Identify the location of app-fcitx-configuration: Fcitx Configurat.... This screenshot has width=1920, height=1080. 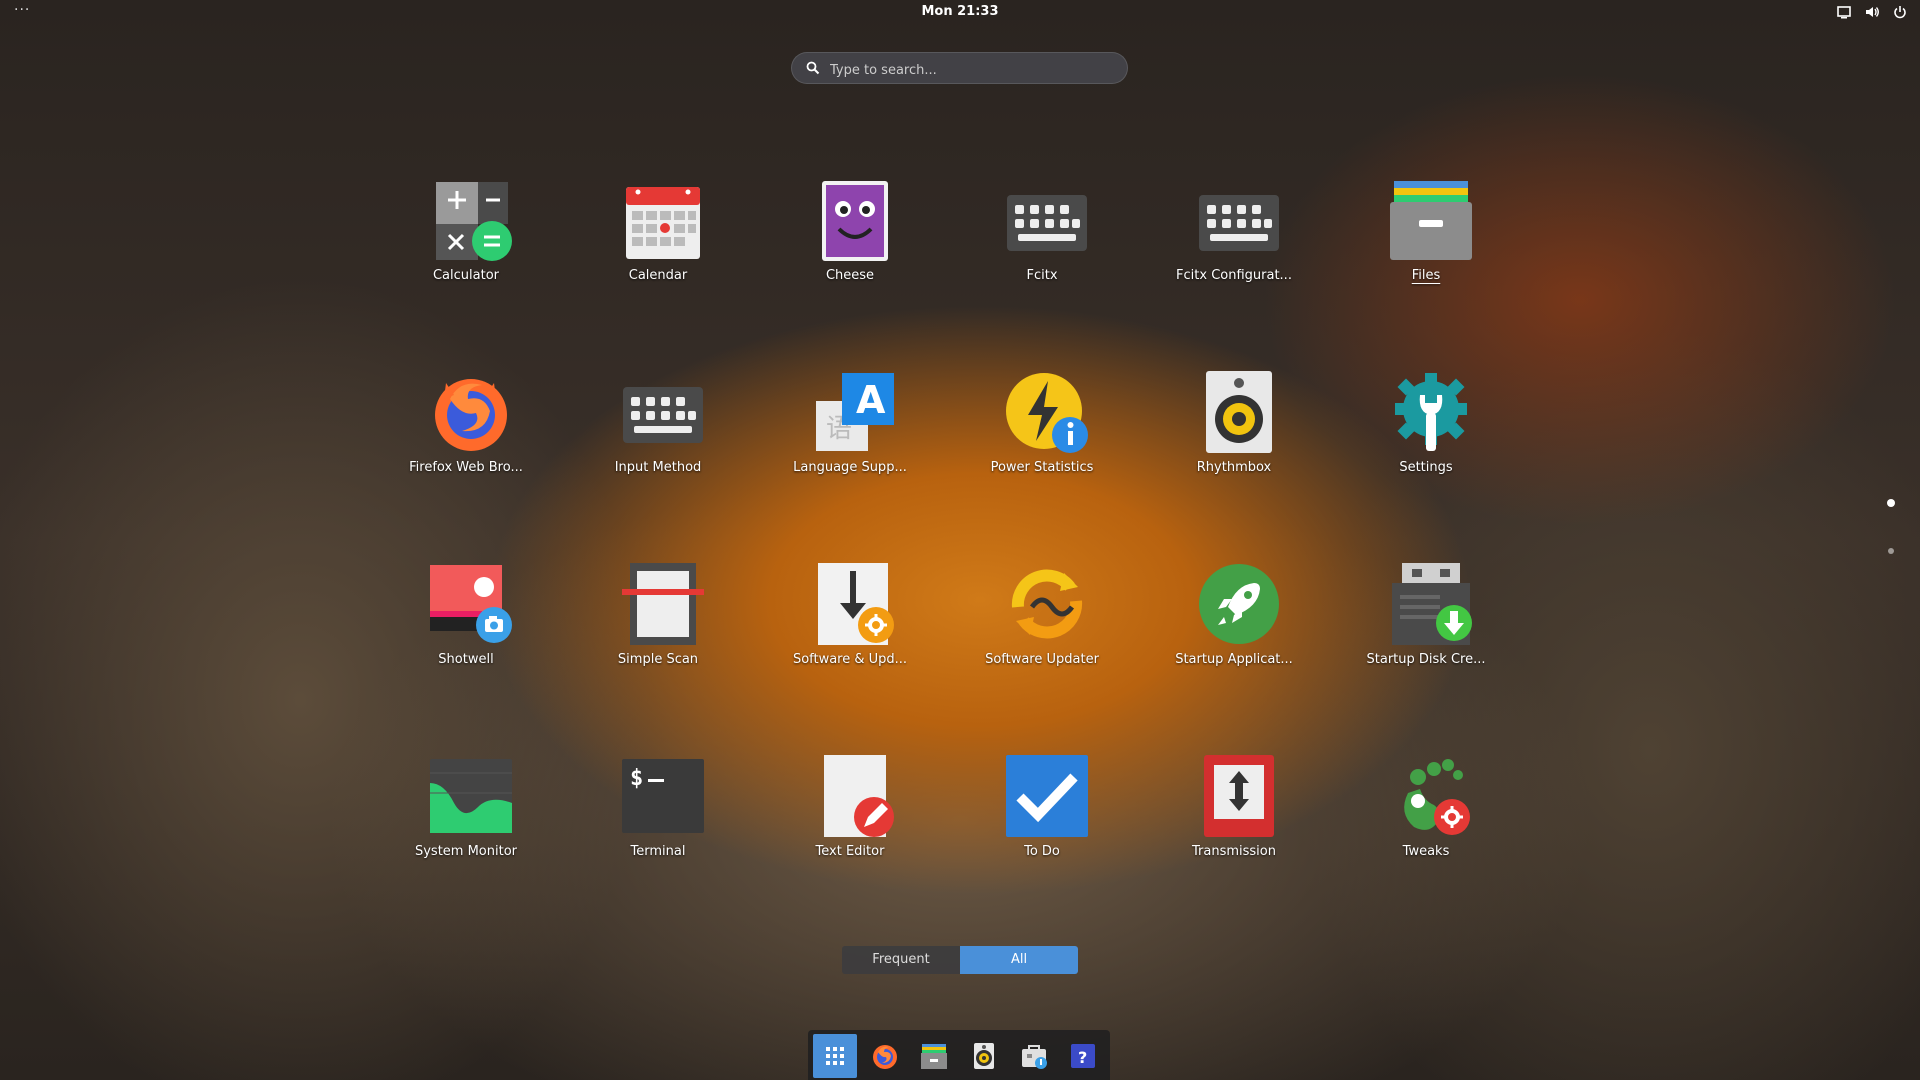
(1234, 247).